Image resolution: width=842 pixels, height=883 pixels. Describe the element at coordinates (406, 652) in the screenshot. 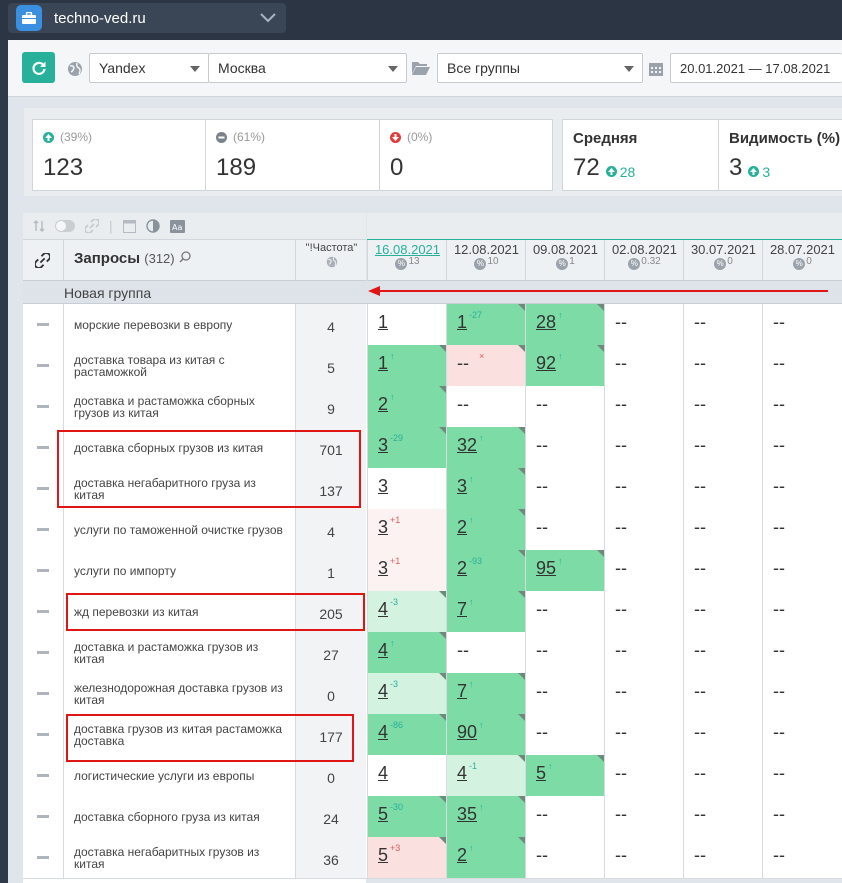

I see `position-cell: 4 ↑` at that location.